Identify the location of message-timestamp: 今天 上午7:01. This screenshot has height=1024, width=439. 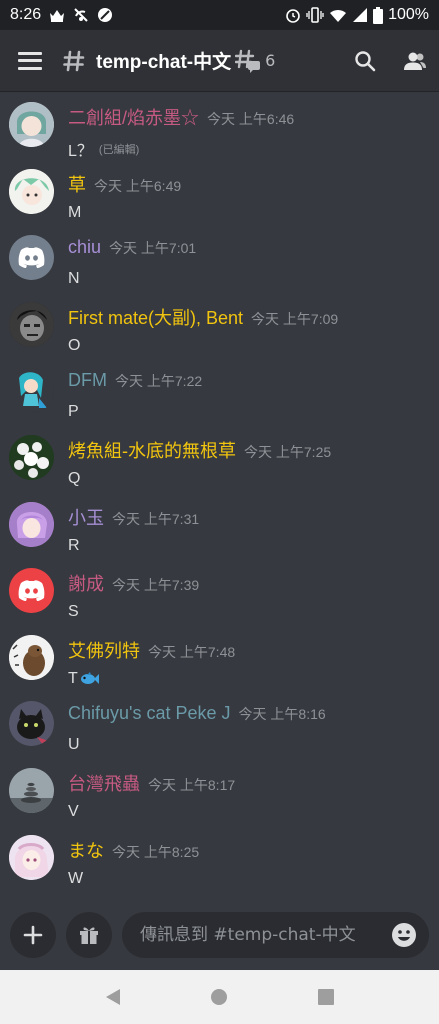
(153, 248).